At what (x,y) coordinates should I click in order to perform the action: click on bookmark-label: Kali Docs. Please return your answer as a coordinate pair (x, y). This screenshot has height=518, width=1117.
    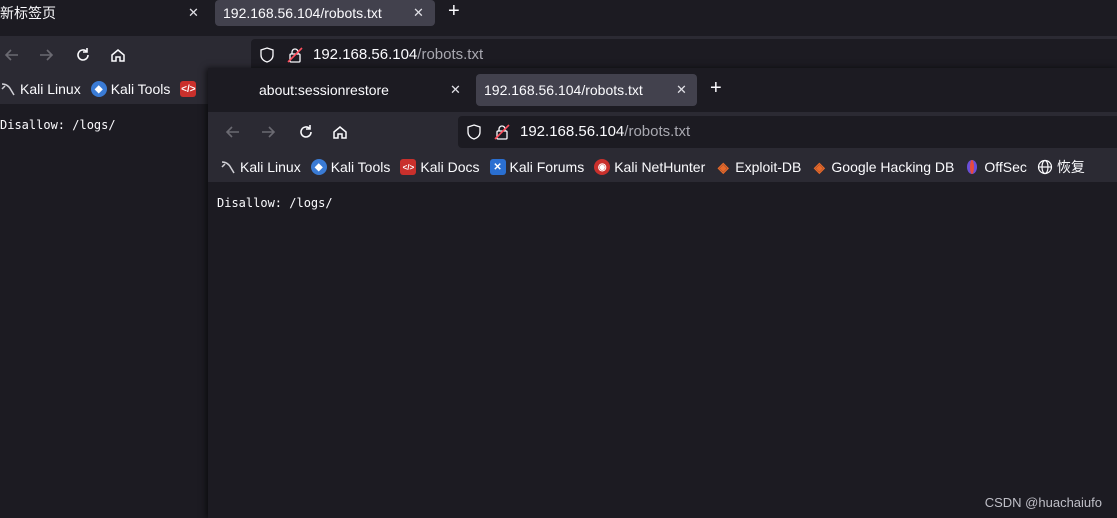
    Looking at the image, I should click on (450, 167).